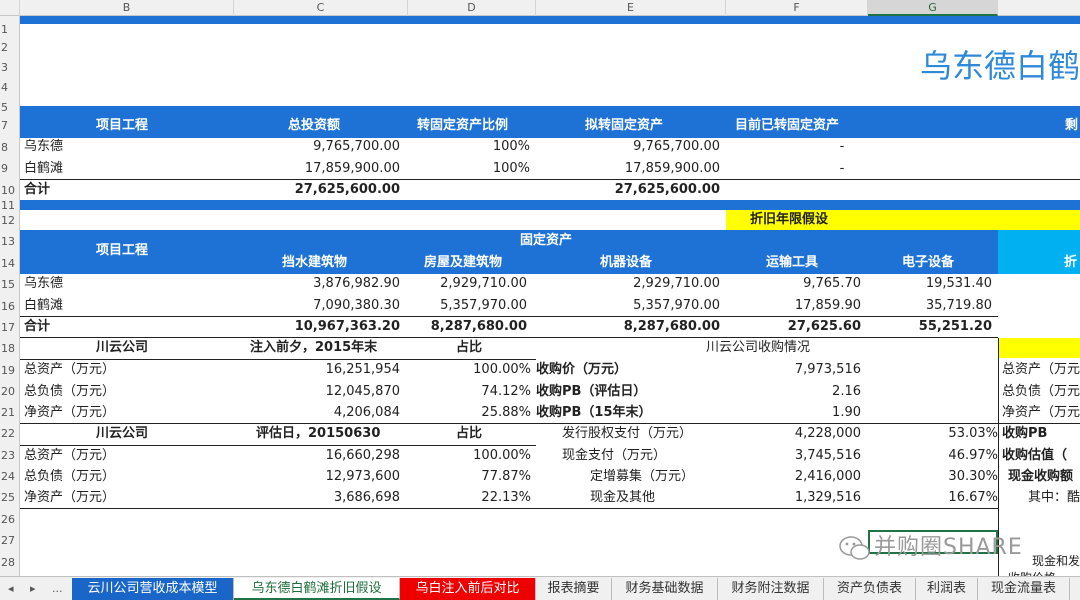  I want to click on row-header: 24, so click(10, 477).